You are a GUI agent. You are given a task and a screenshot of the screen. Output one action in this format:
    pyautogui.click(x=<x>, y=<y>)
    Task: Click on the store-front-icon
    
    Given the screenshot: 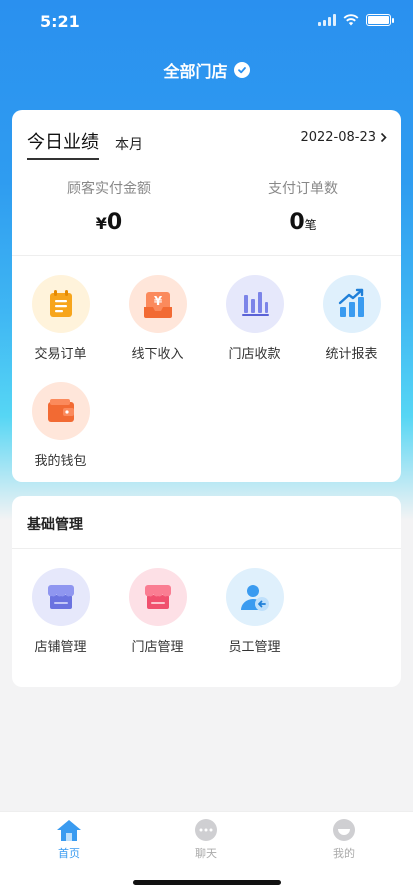 What is the action you would take?
    pyautogui.click(x=157, y=597)
    